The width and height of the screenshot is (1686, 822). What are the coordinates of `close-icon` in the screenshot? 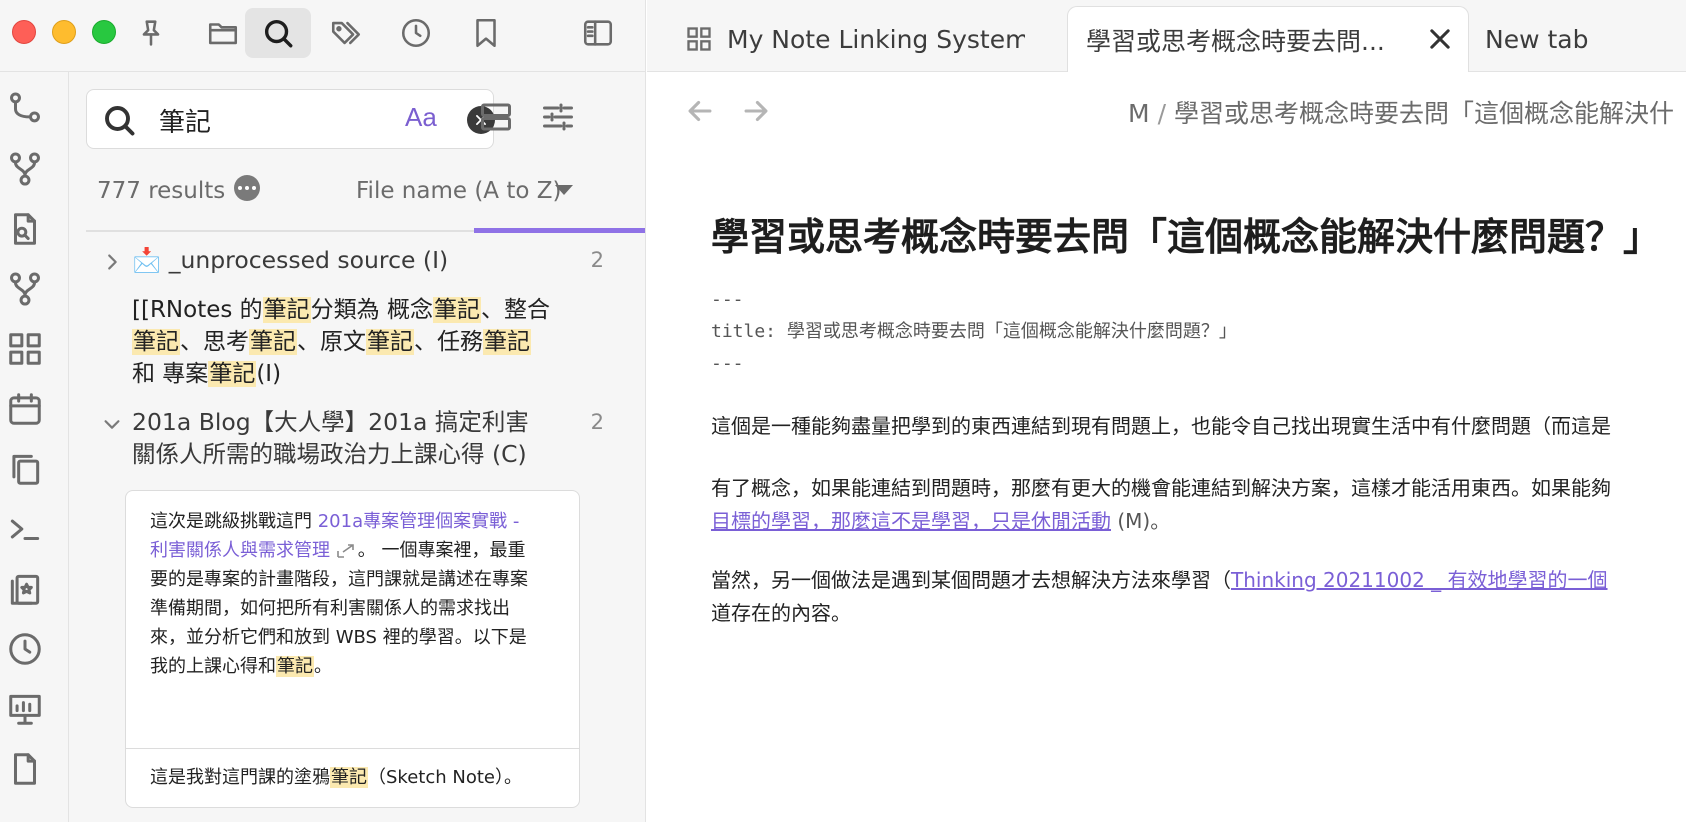 It's located at (1440, 39).